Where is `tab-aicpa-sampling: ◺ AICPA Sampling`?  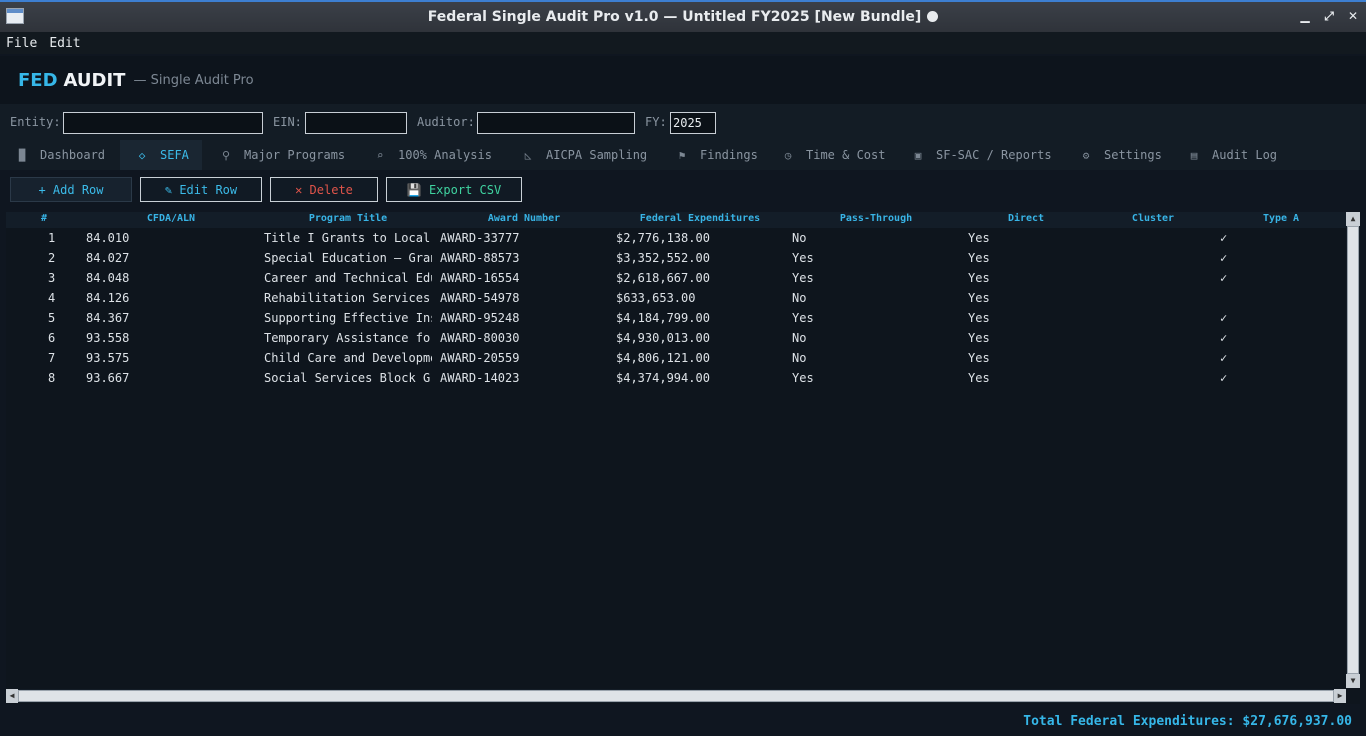
tab-aicpa-sampling: ◺ AICPA Sampling is located at coordinates (582, 155).